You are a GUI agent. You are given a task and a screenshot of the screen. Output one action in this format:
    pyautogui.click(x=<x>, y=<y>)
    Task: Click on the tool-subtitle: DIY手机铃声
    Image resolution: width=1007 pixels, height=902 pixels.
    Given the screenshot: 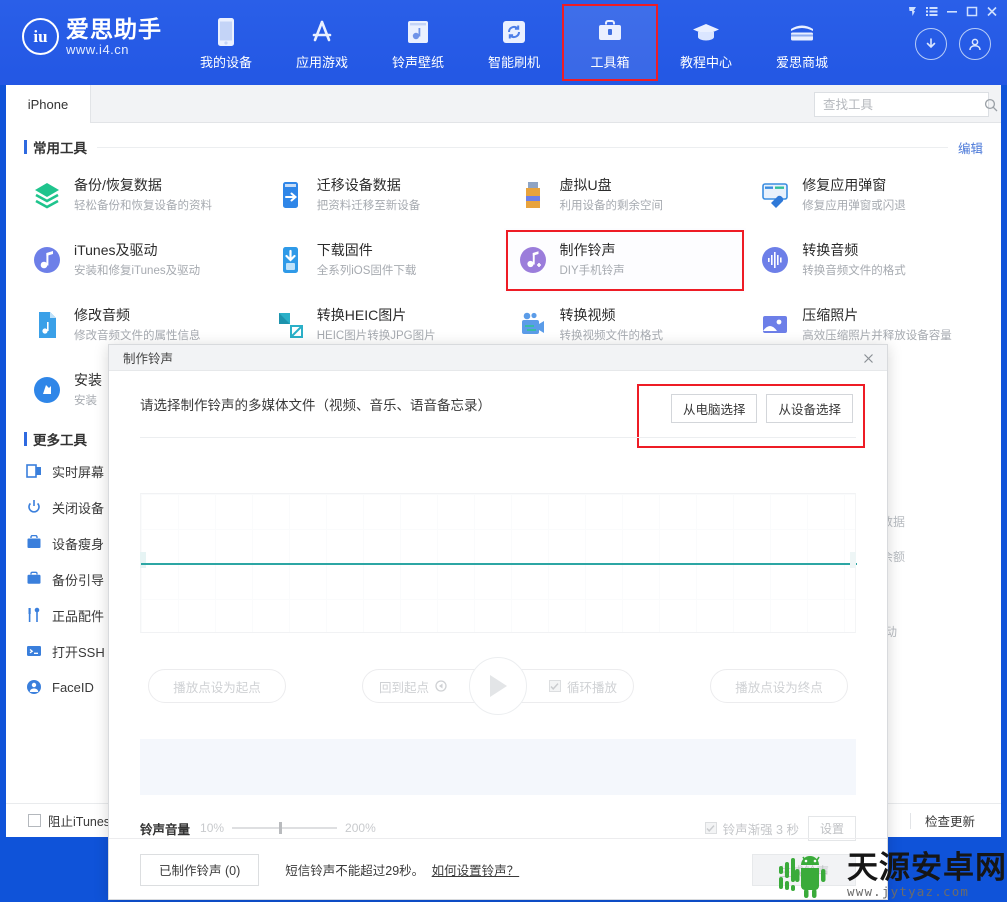 What is the action you would take?
    pyautogui.click(x=592, y=271)
    